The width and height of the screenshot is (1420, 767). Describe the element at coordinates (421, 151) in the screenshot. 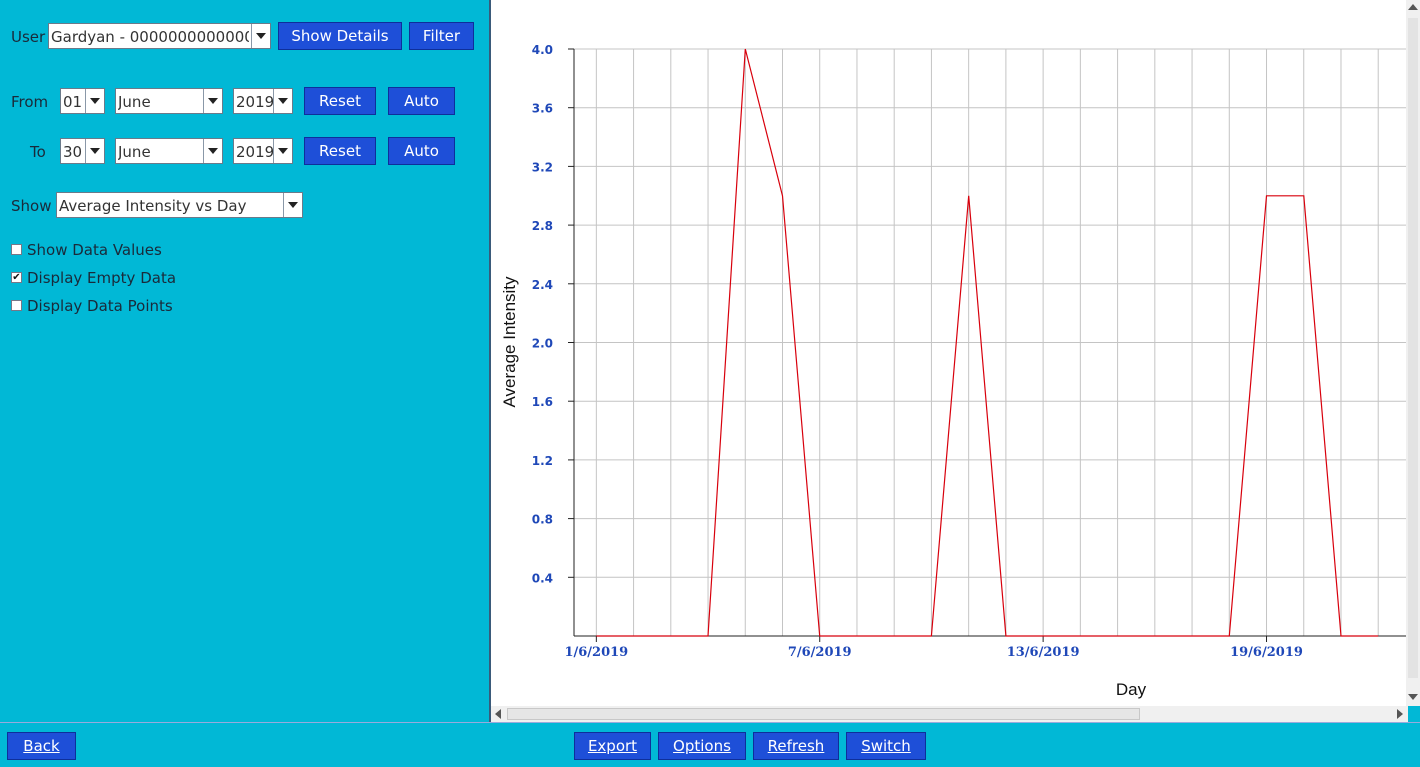

I see `to-auto-button: Auto` at that location.